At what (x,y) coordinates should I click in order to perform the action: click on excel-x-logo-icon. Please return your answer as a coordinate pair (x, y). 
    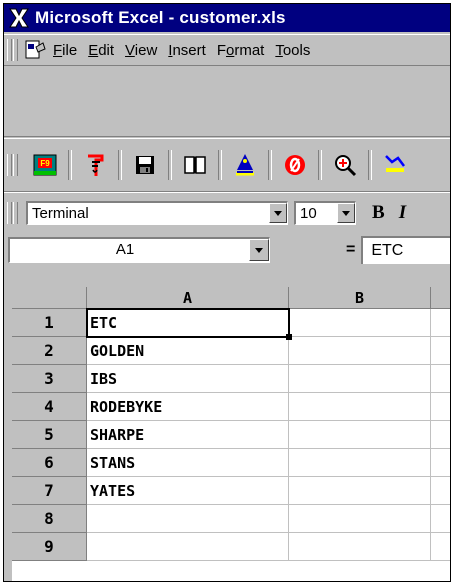
    Looking at the image, I should click on (19, 18).